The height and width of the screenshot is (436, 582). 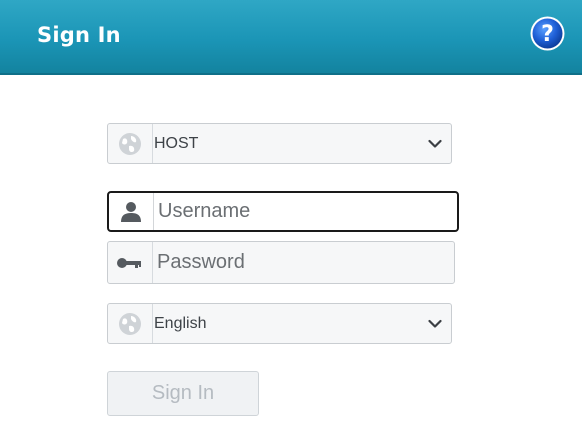 What do you see at coordinates (79, 35) in the screenshot?
I see `page-title: Sign In` at bounding box center [79, 35].